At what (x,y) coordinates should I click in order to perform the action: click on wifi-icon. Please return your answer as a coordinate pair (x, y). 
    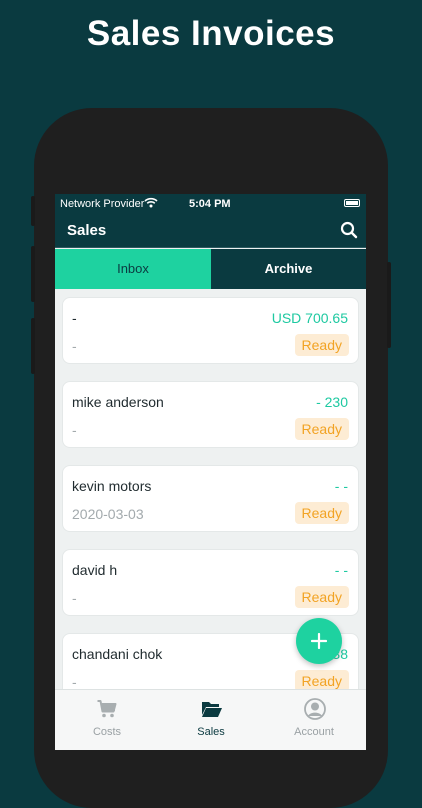
    Looking at the image, I should click on (151, 204).